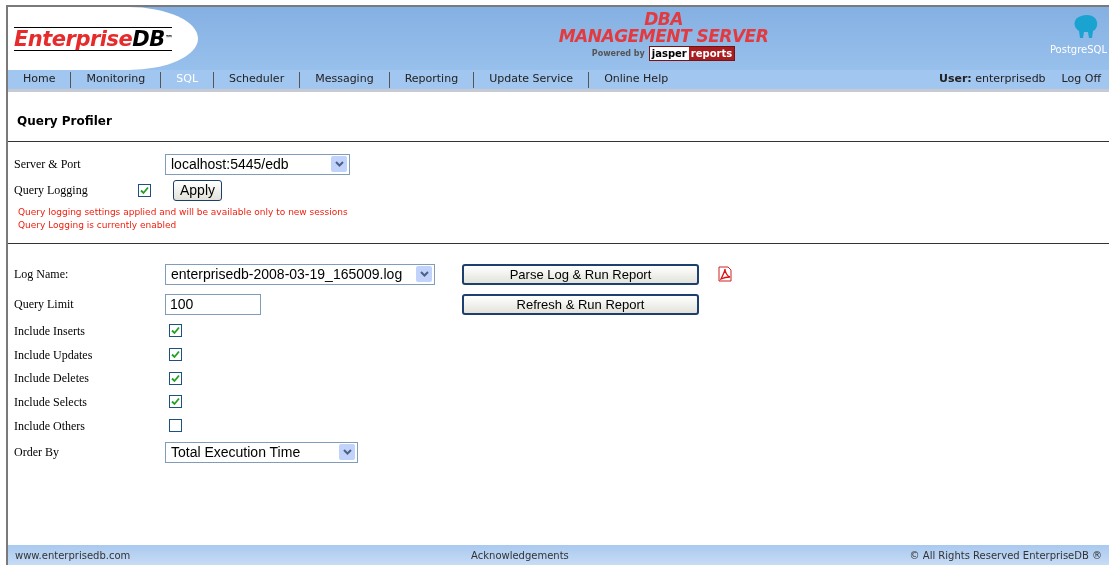 The height and width of the screenshot is (565, 1109). What do you see at coordinates (44, 304) in the screenshot?
I see `field-label: Query Limit` at bounding box center [44, 304].